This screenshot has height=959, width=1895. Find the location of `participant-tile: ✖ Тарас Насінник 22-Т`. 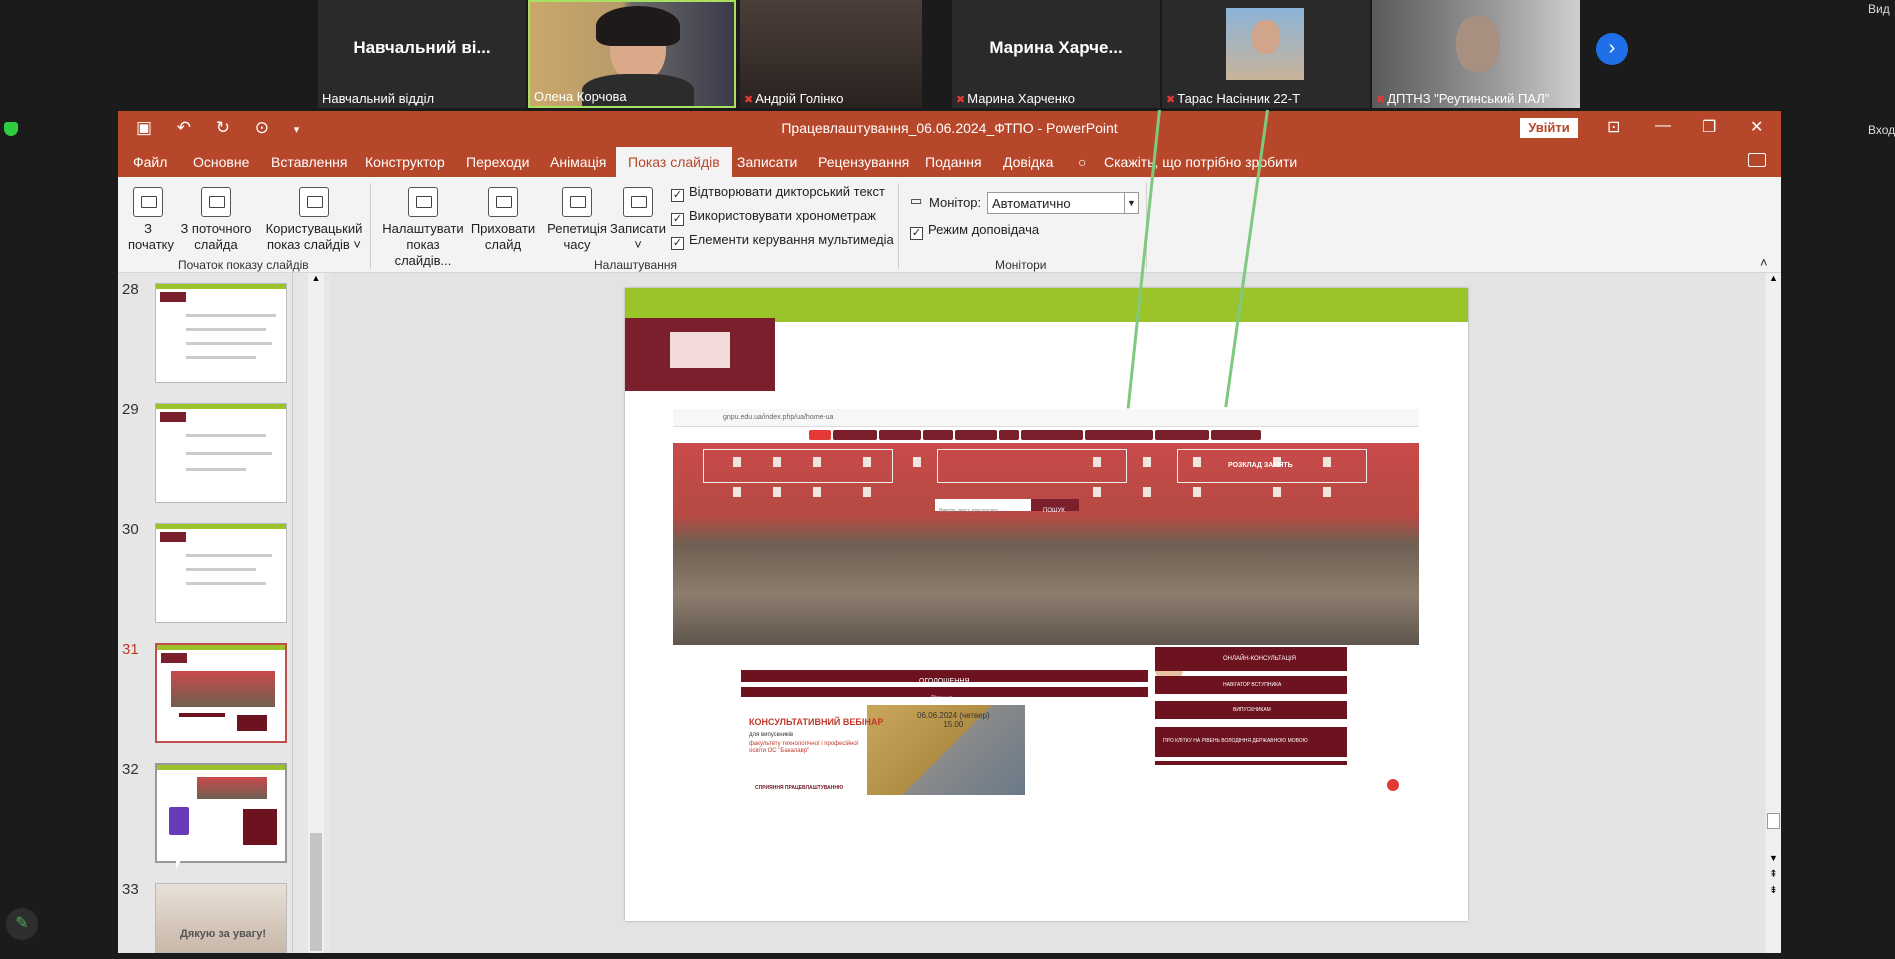

participant-tile: ✖ Тарас Насінник 22-Т is located at coordinates (1266, 54).